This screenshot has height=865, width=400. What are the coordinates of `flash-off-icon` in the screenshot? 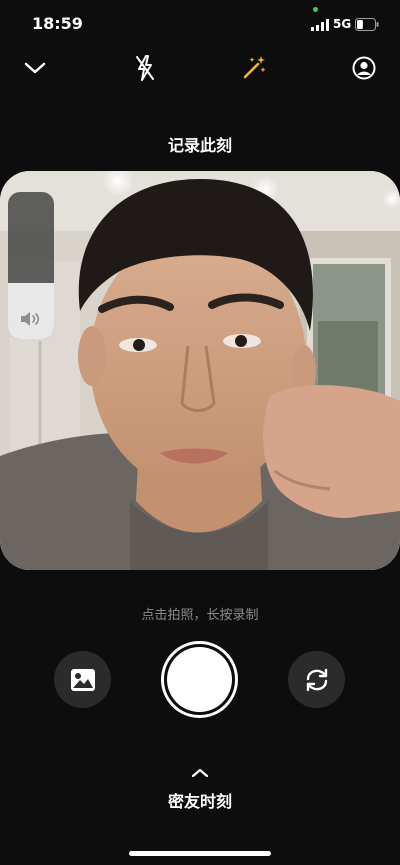 It's located at (145, 68).